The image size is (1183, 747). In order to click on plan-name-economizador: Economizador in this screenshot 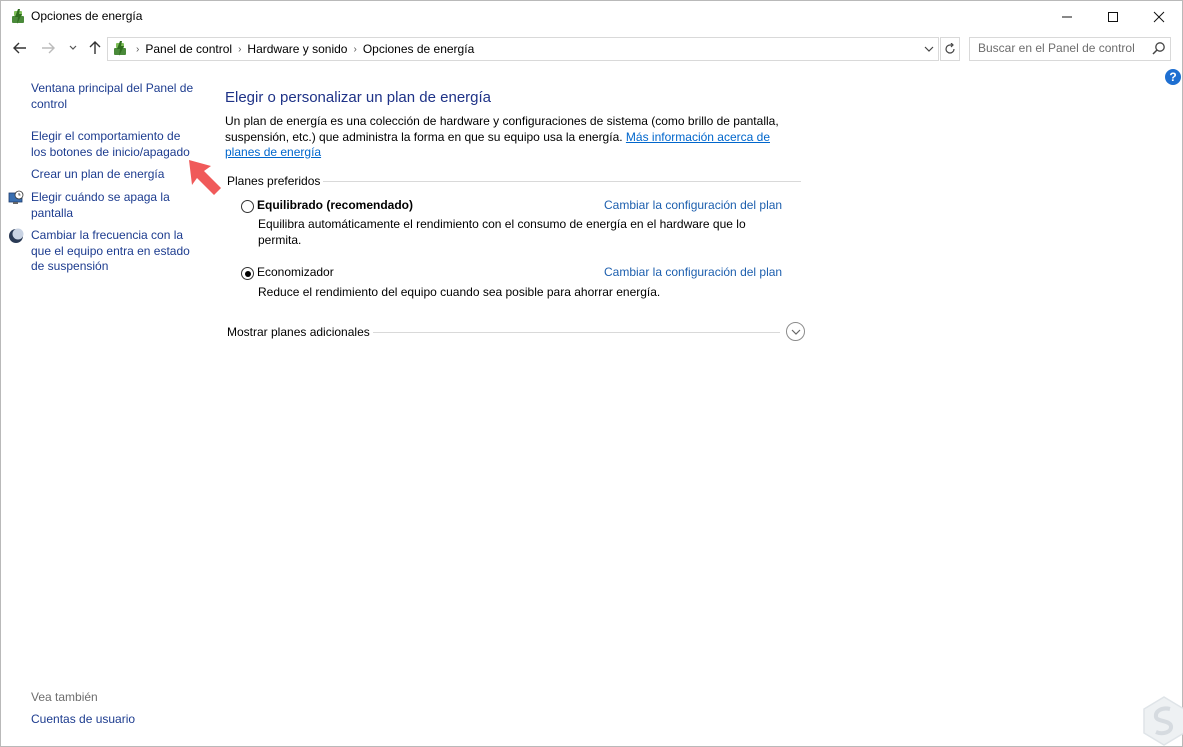, I will do `click(295, 272)`.